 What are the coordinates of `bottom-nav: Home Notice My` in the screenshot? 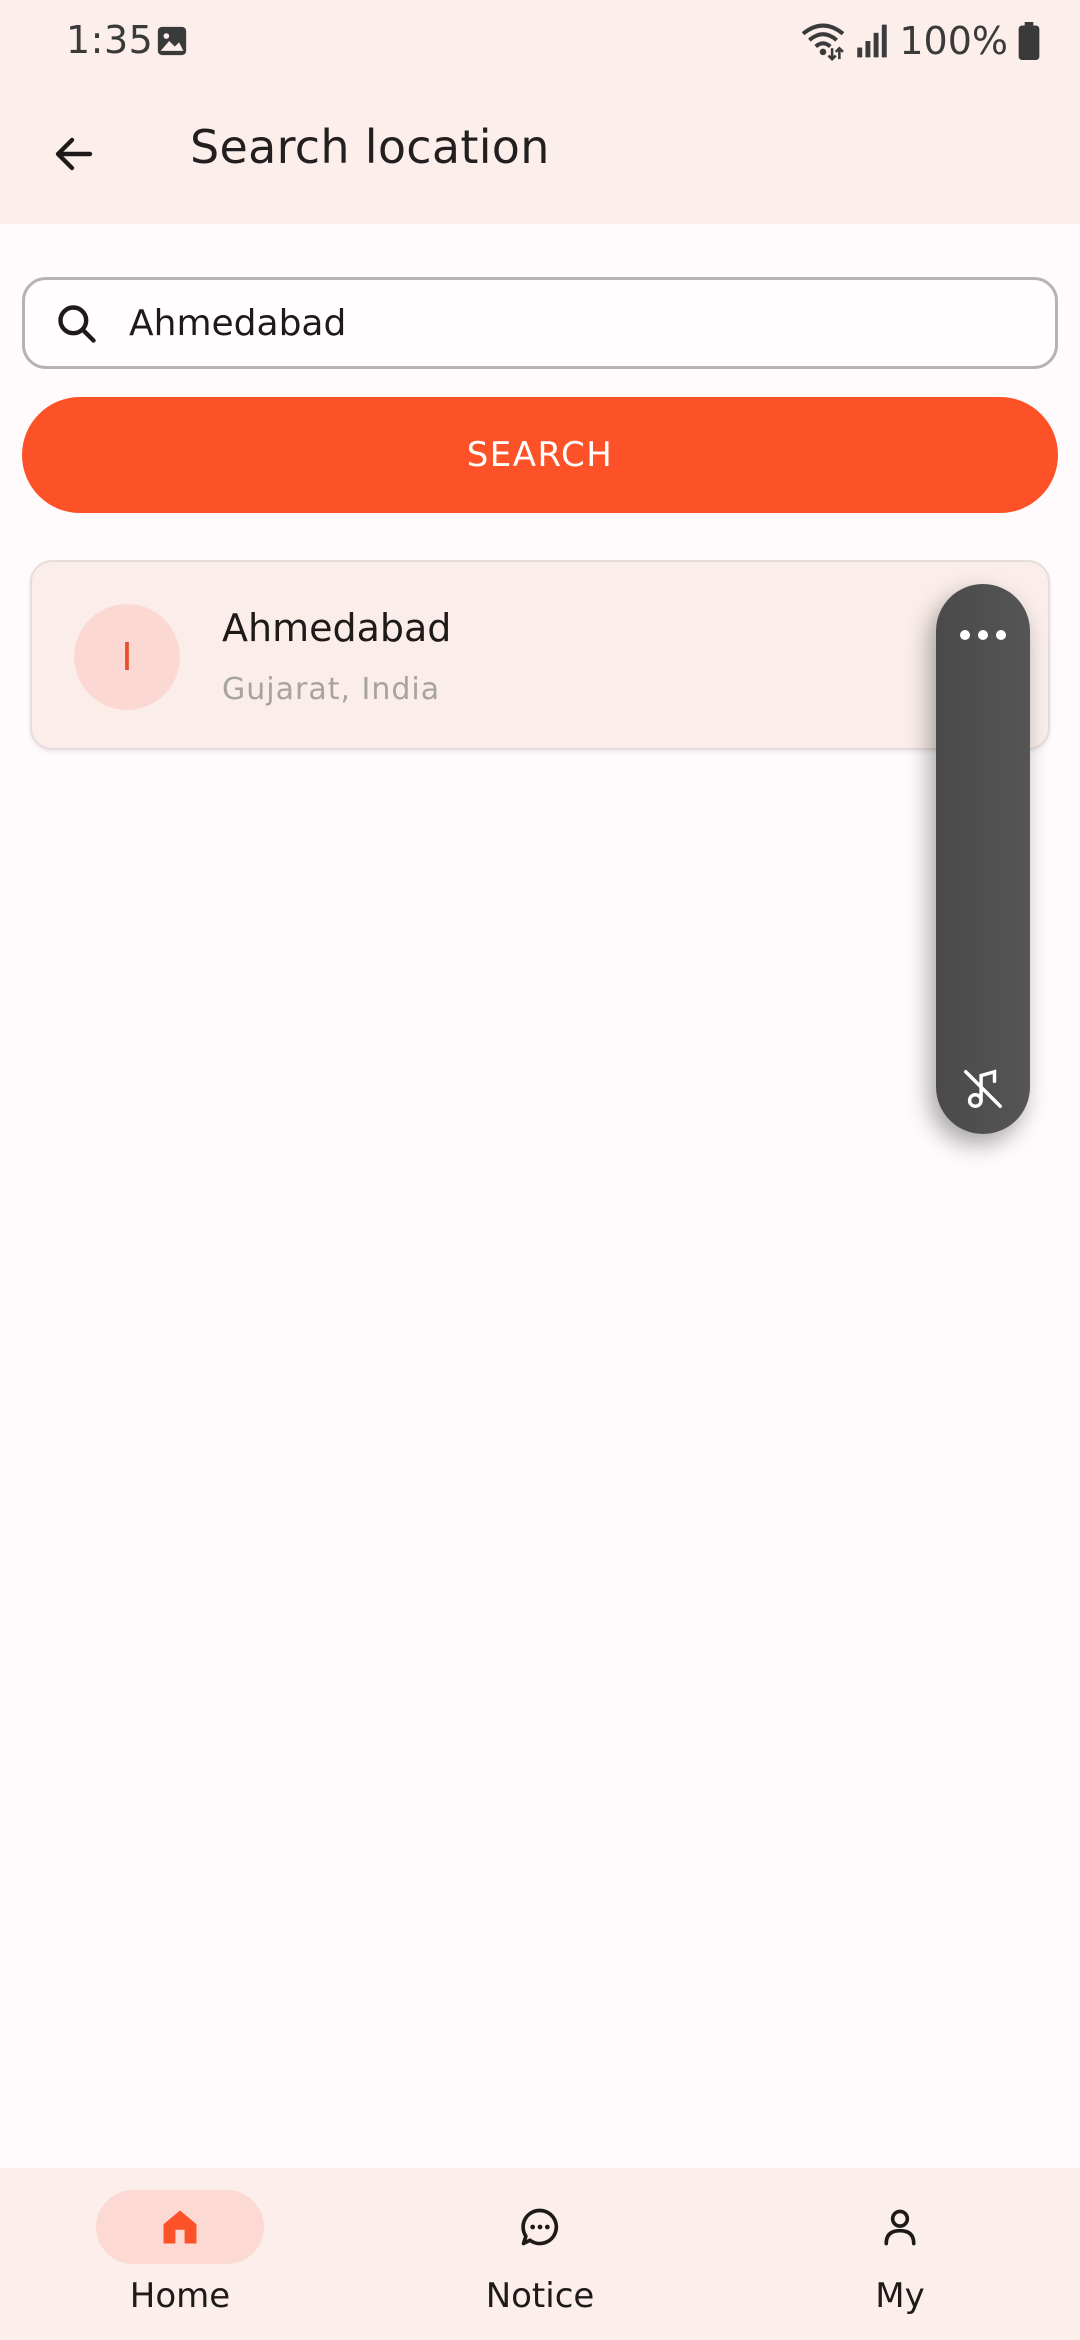 It's located at (540, 2254).